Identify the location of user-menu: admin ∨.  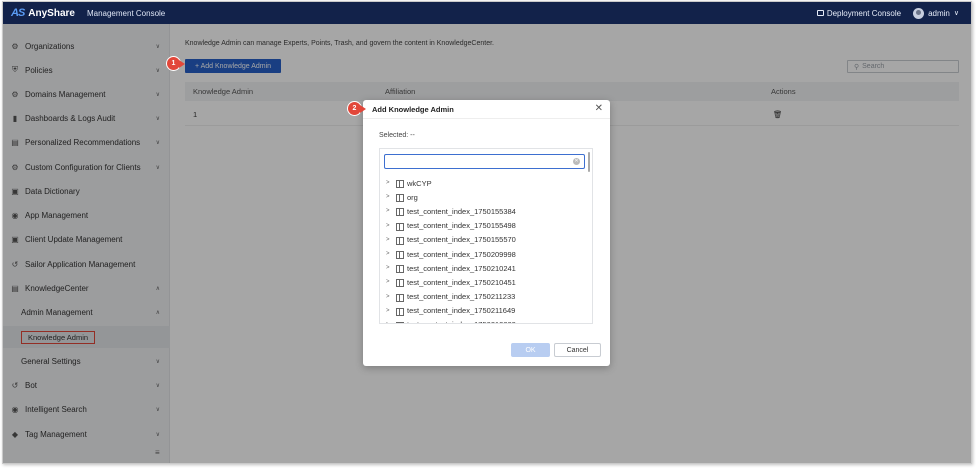
(936, 13).